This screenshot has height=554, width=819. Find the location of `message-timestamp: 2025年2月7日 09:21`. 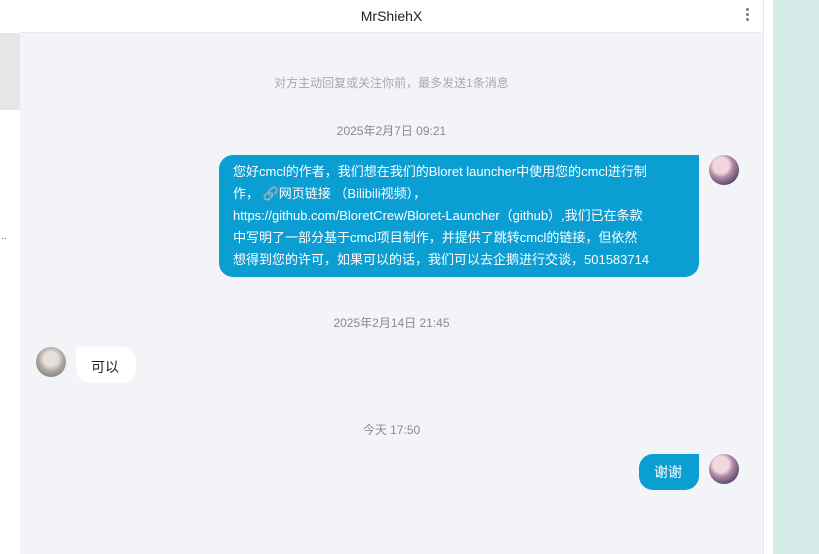

message-timestamp: 2025年2月7日 09:21 is located at coordinates (391, 131).